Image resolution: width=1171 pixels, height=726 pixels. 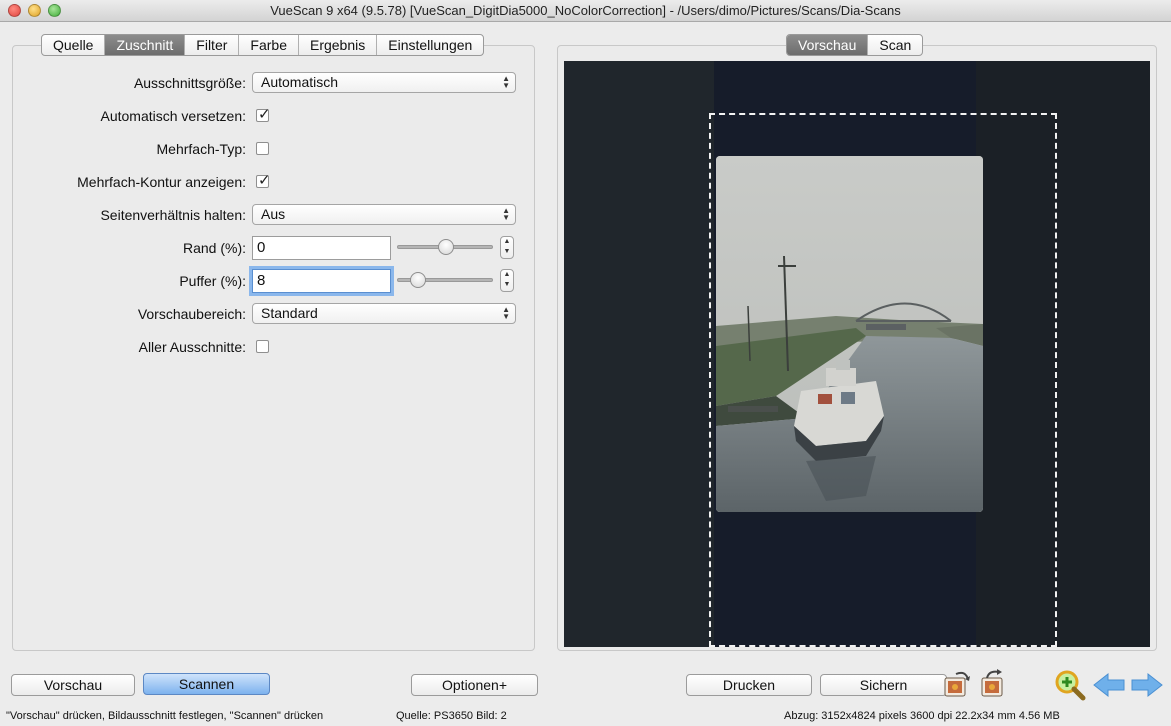 I want to click on auto-offset-row: Automatisch versetzen:, so click(x=126, y=116).